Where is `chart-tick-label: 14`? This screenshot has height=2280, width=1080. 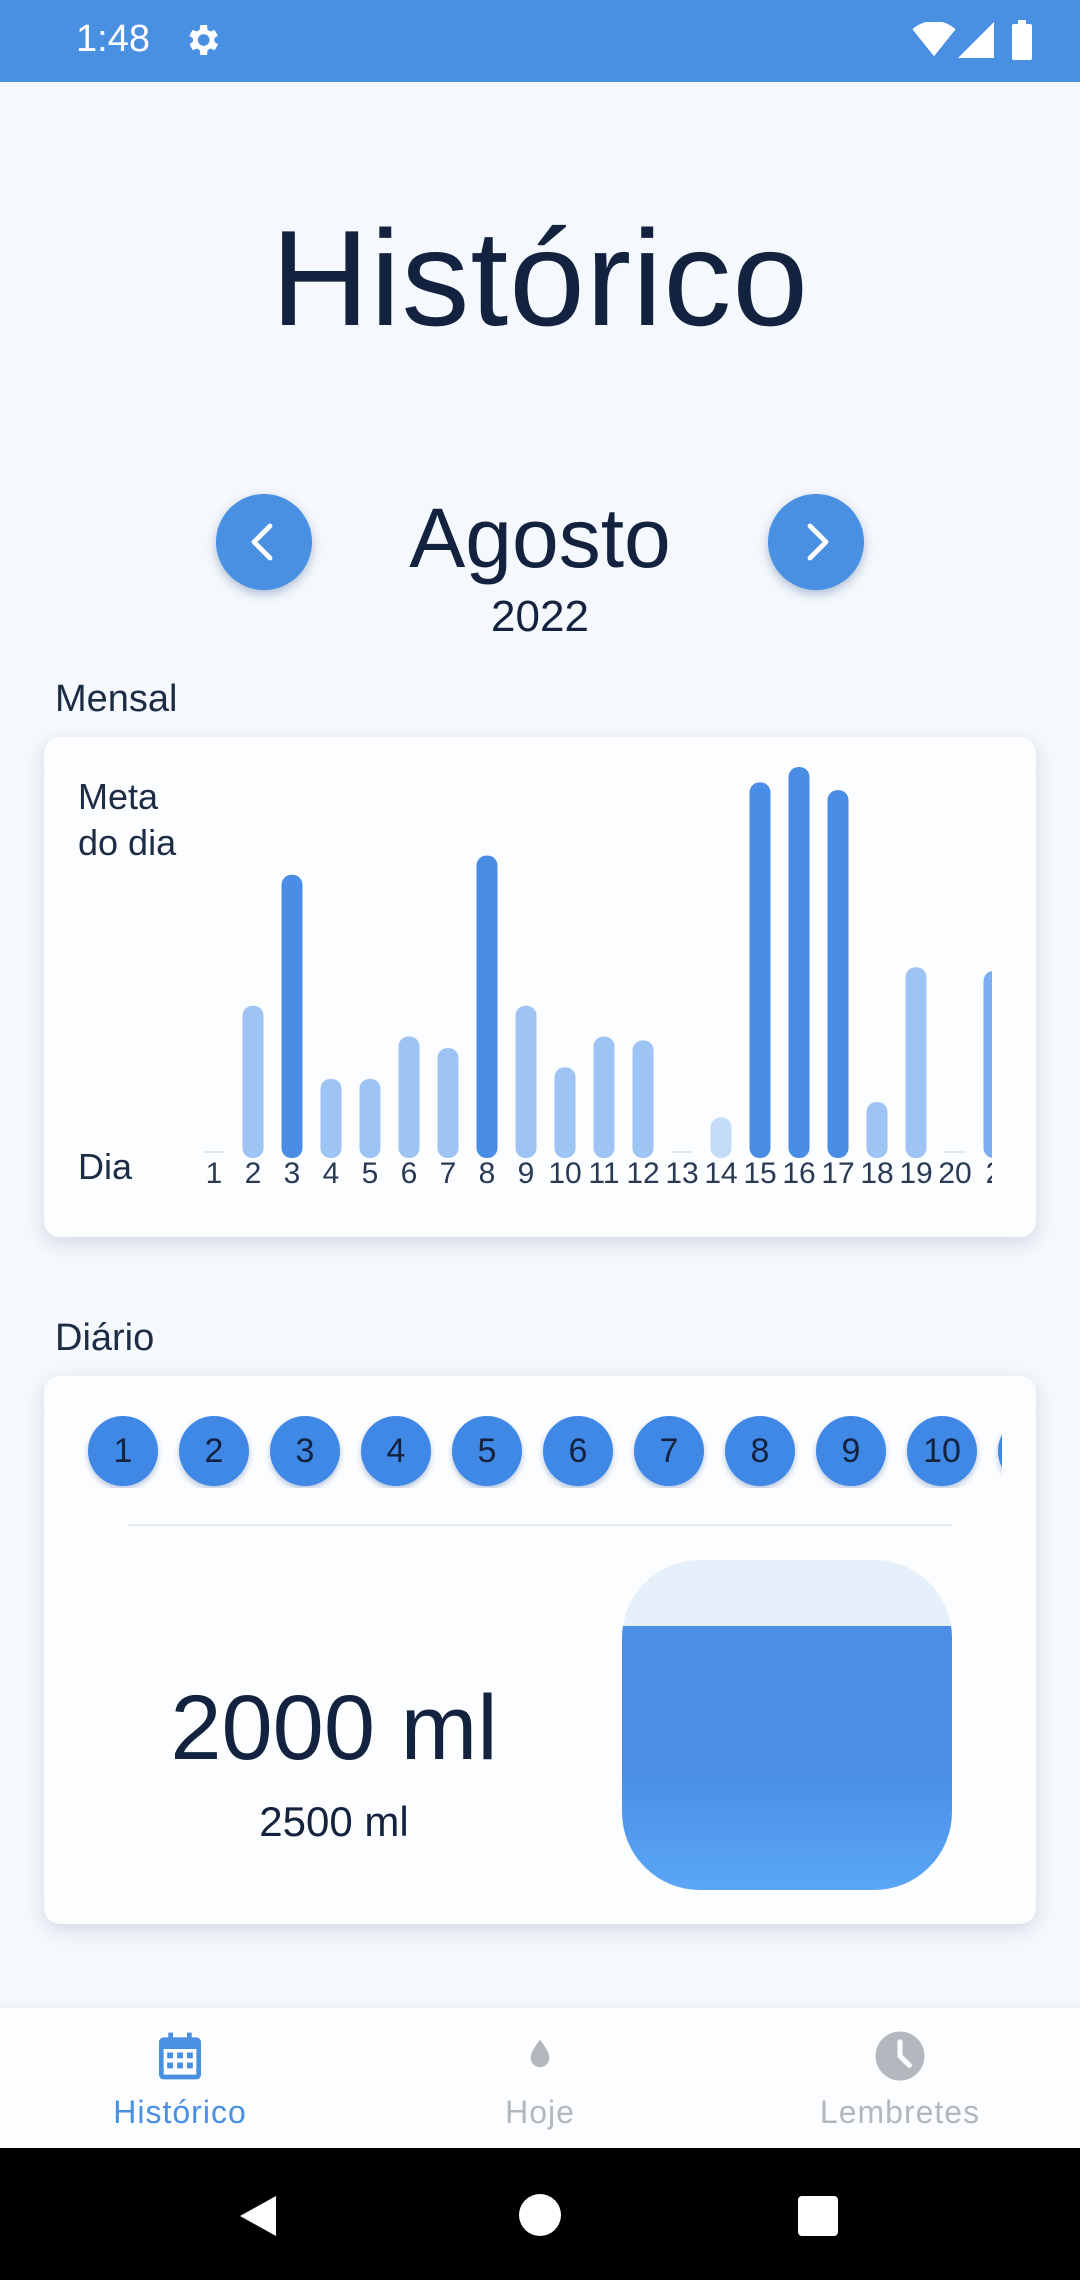
chart-tick-label: 14 is located at coordinates (720, 1173).